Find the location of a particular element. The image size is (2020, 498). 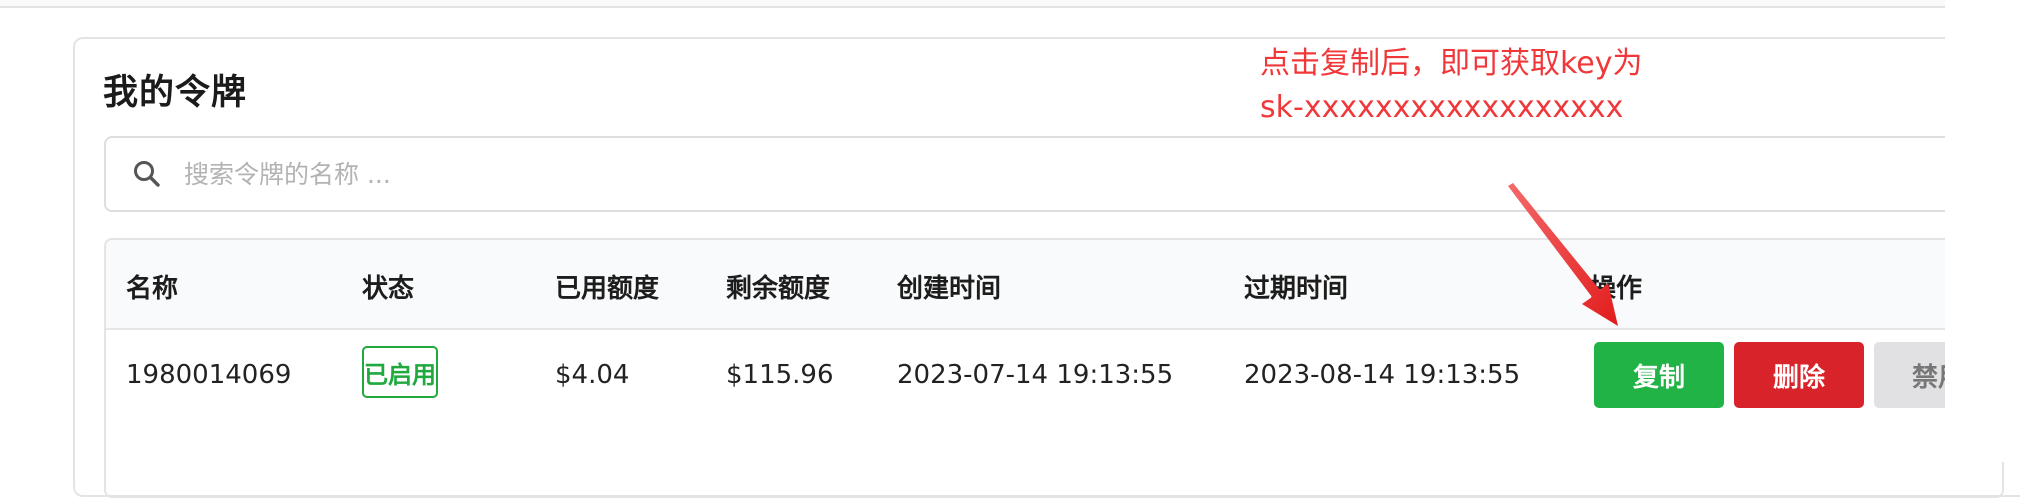

annotation-line-1: 点击复制后，即可获取key为 is located at coordinates (1451, 63).